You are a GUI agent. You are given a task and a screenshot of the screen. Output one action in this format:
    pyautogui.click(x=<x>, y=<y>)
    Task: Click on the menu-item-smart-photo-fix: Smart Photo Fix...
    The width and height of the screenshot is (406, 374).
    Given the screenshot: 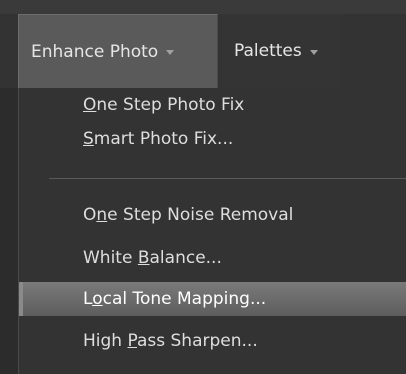 What is the action you would take?
    pyautogui.click(x=212, y=139)
    